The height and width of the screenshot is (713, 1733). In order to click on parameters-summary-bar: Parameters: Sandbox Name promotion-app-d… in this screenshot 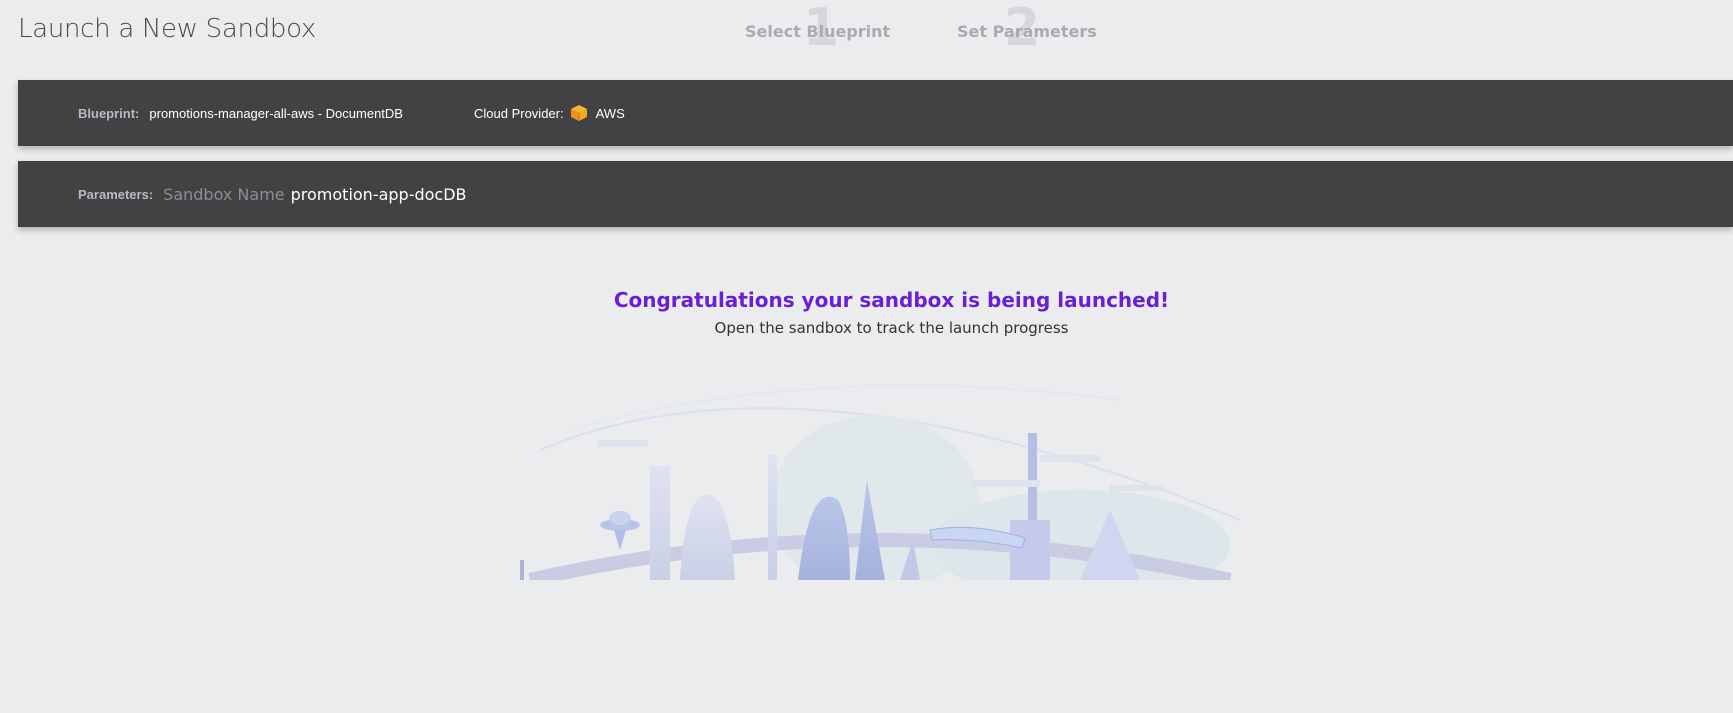, I will do `click(875, 194)`.